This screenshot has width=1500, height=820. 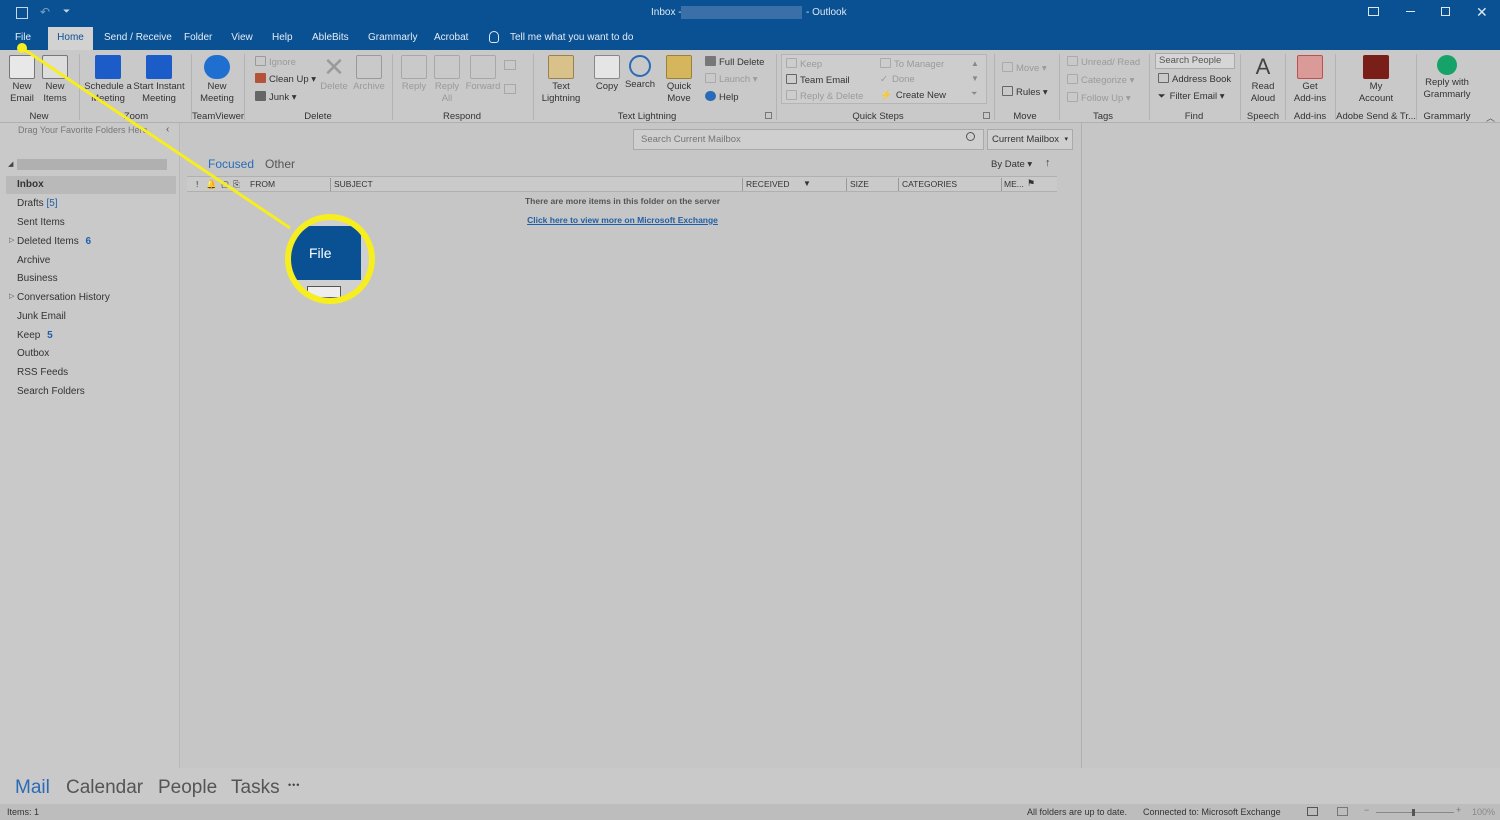 I want to click on minimize-icon, so click(x=1410, y=11).